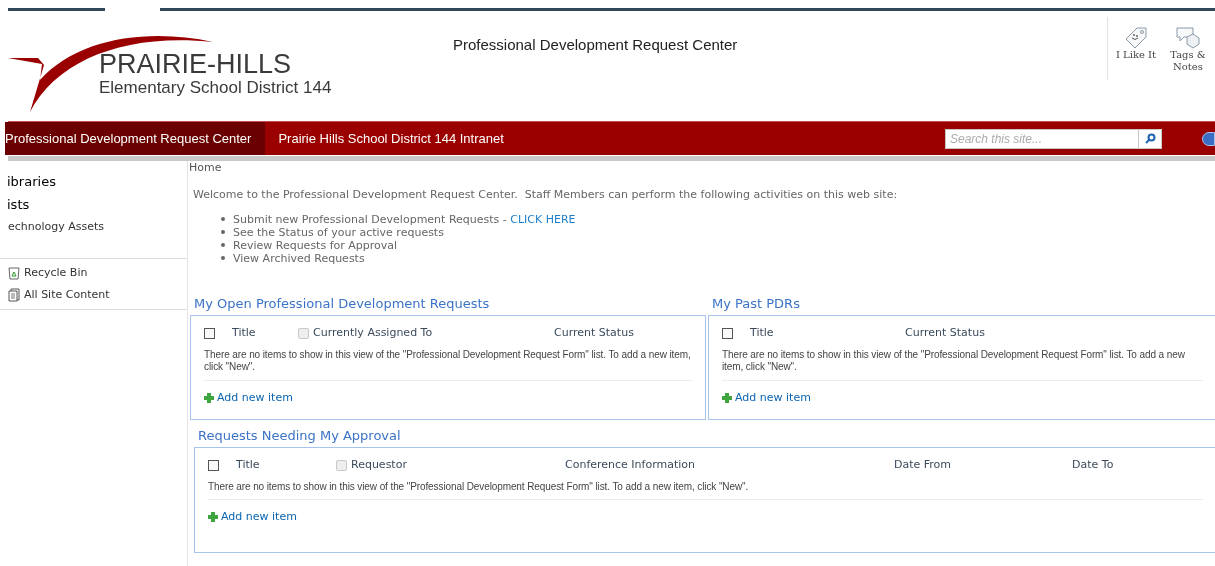  Describe the element at coordinates (338, 232) in the screenshot. I see `activity-item: See the Status of your active requests` at that location.